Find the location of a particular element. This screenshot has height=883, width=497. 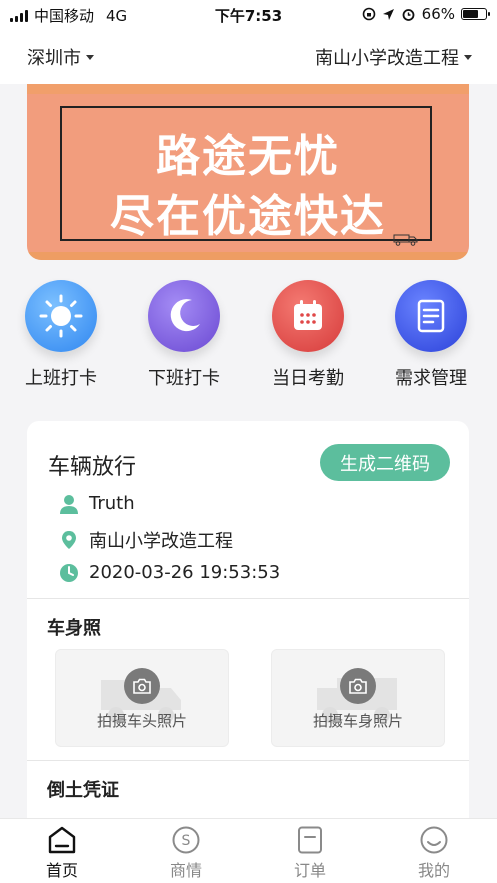

requirements-button: 需求管理 is located at coordinates (431, 335).